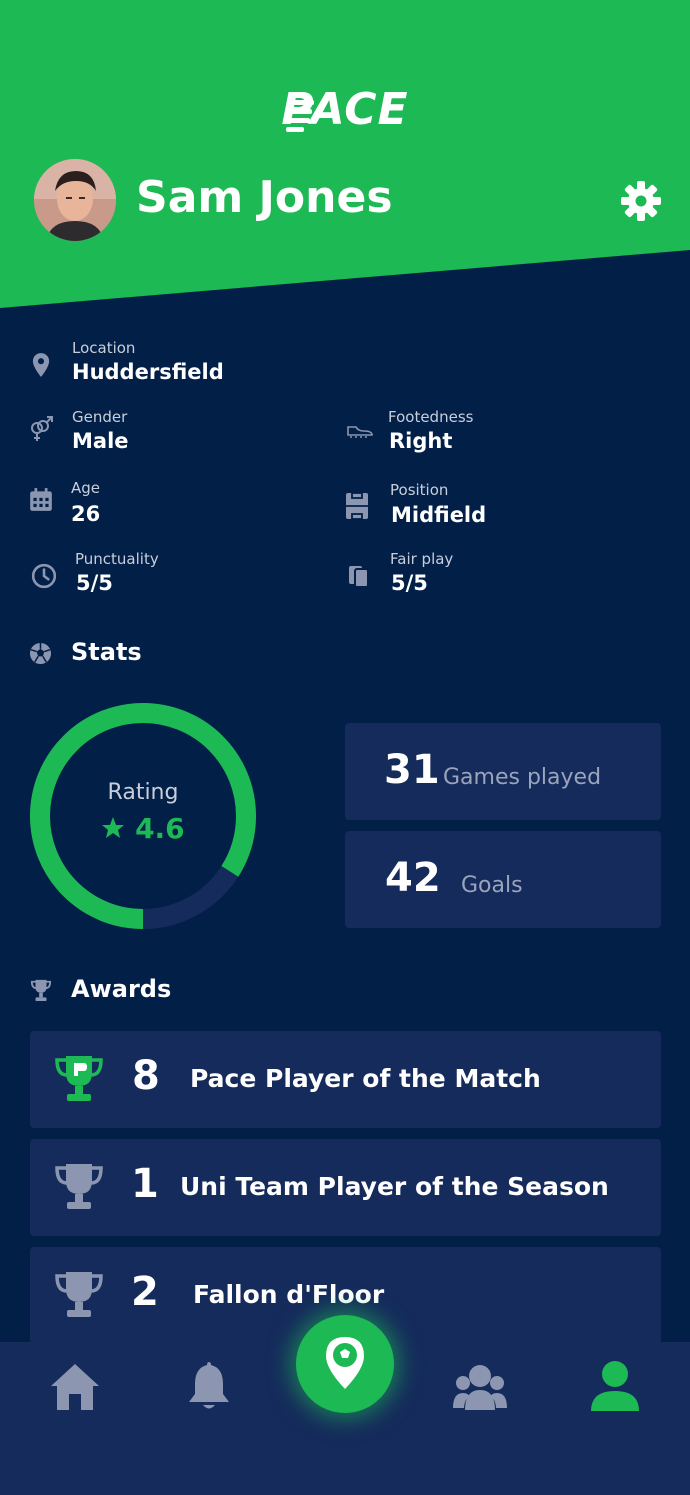 Image resolution: width=690 pixels, height=1495 pixels. I want to click on home-icon, so click(75, 1386).